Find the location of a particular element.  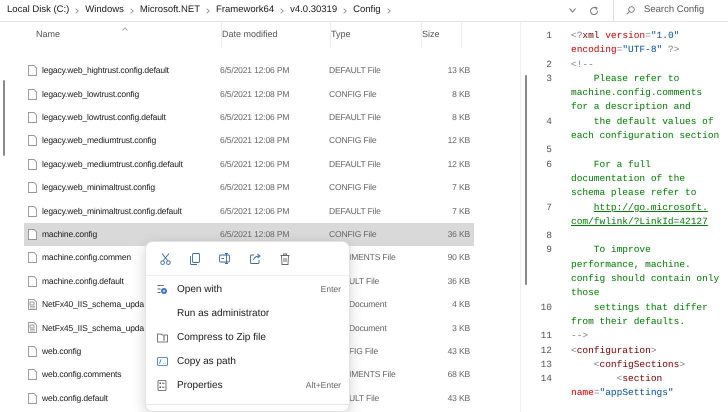

file-name: legacy.web_lowtrust.config.default is located at coordinates (104, 117).